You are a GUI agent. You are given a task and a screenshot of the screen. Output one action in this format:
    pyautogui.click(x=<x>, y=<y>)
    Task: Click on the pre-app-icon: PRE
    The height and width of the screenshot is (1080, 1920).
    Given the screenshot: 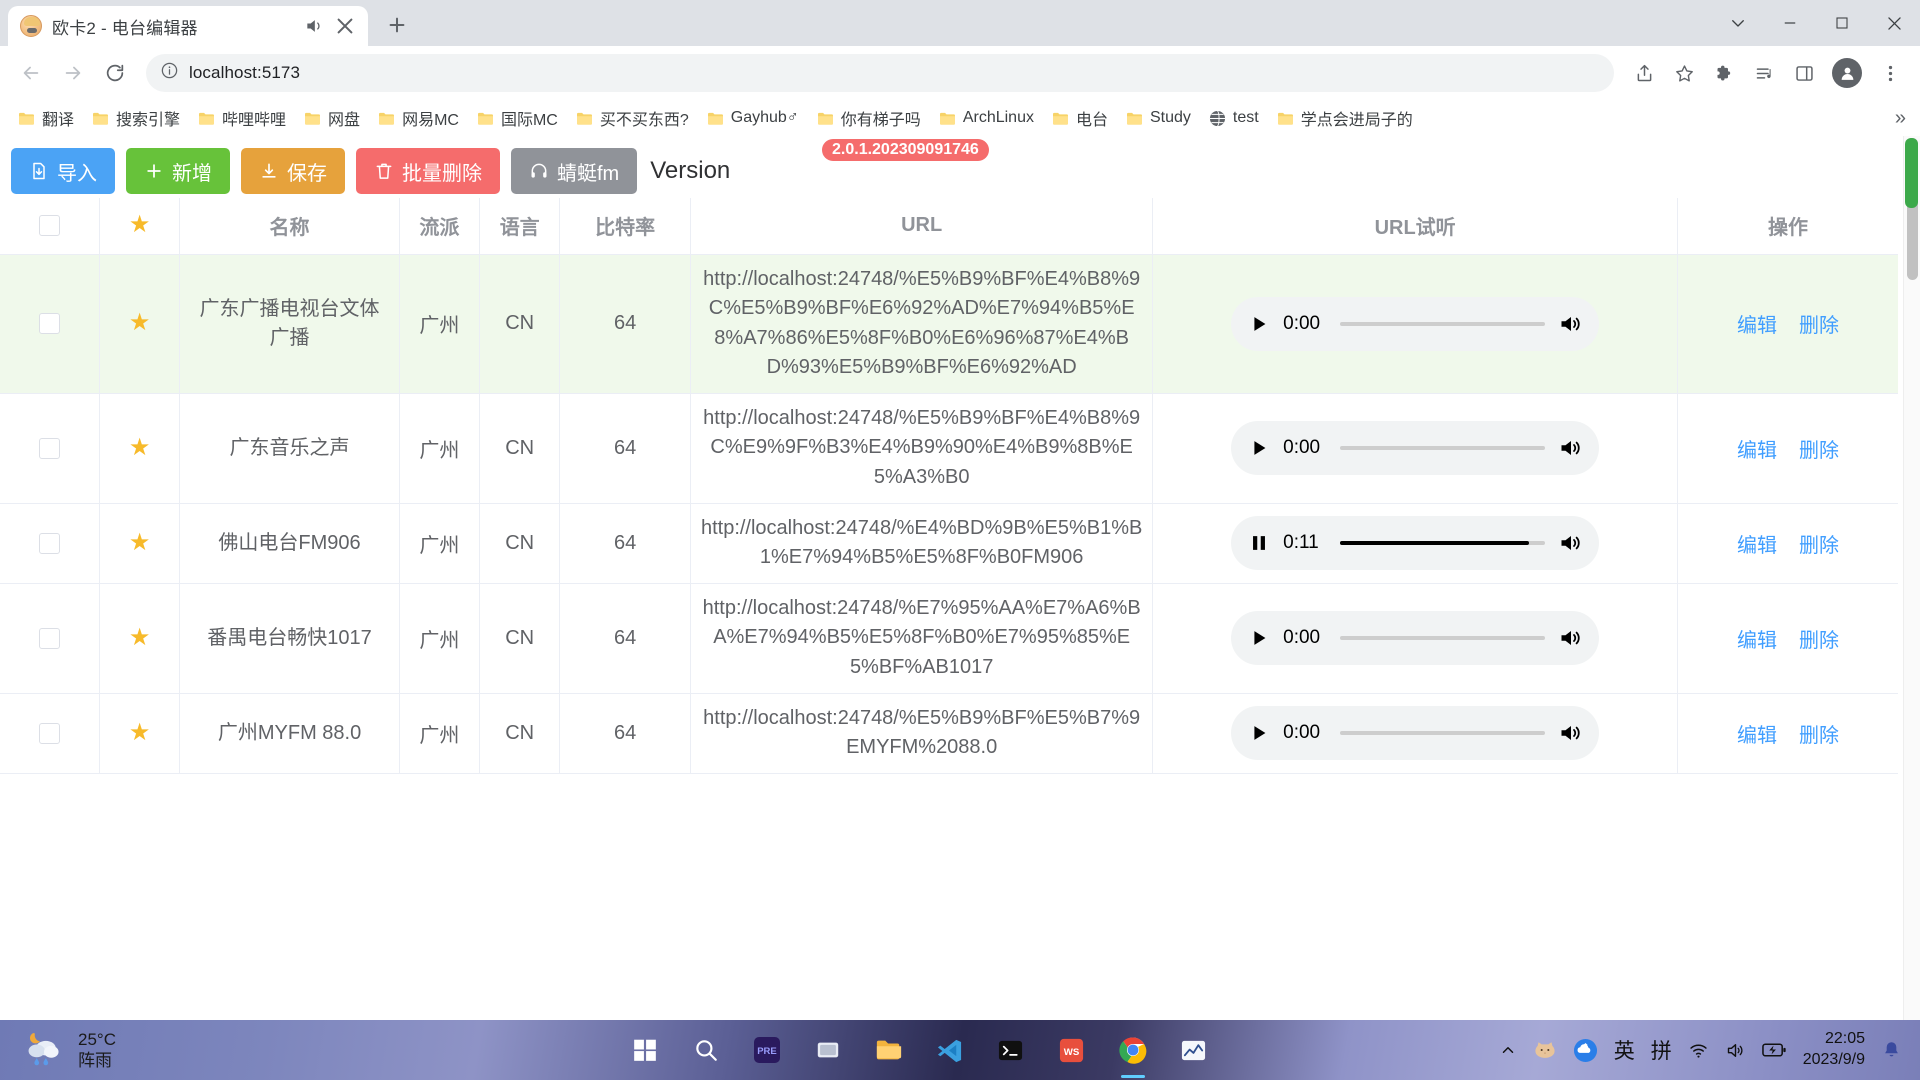 What is the action you would take?
    pyautogui.click(x=767, y=1050)
    